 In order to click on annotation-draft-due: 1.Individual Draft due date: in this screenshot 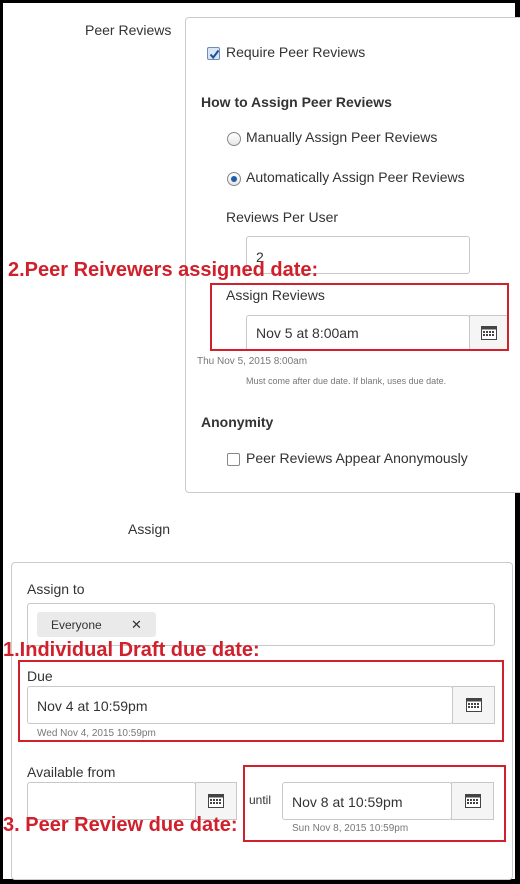, I will do `click(131, 650)`.